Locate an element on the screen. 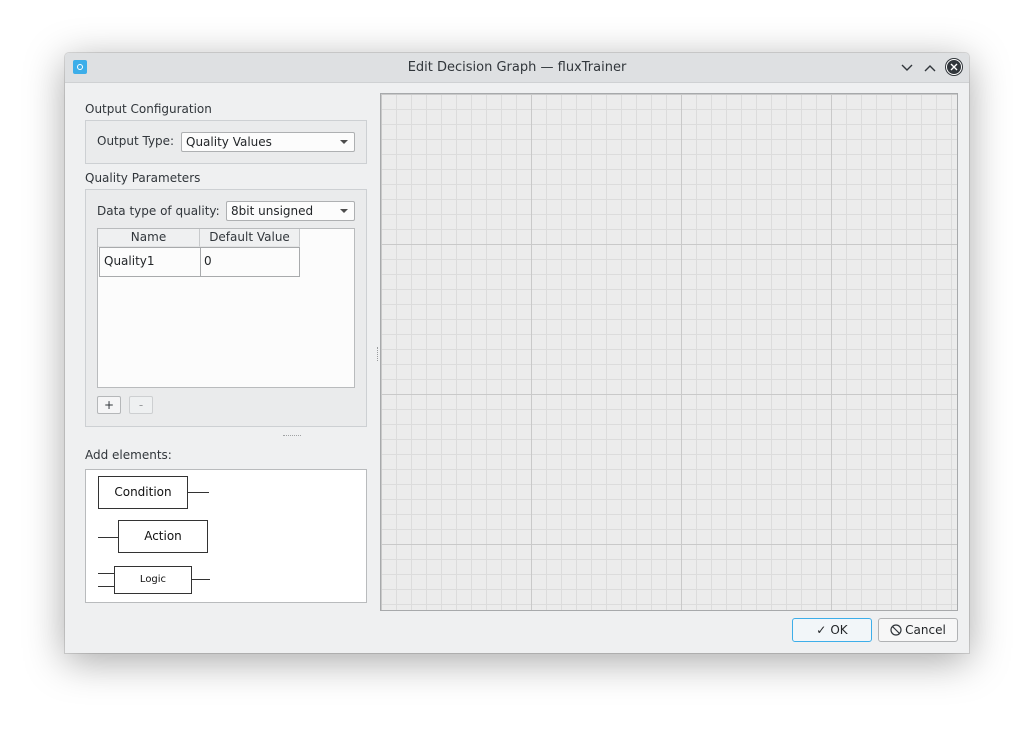 This screenshot has height=730, width=1034. output-config-label: Output Configuration is located at coordinates (148, 109).